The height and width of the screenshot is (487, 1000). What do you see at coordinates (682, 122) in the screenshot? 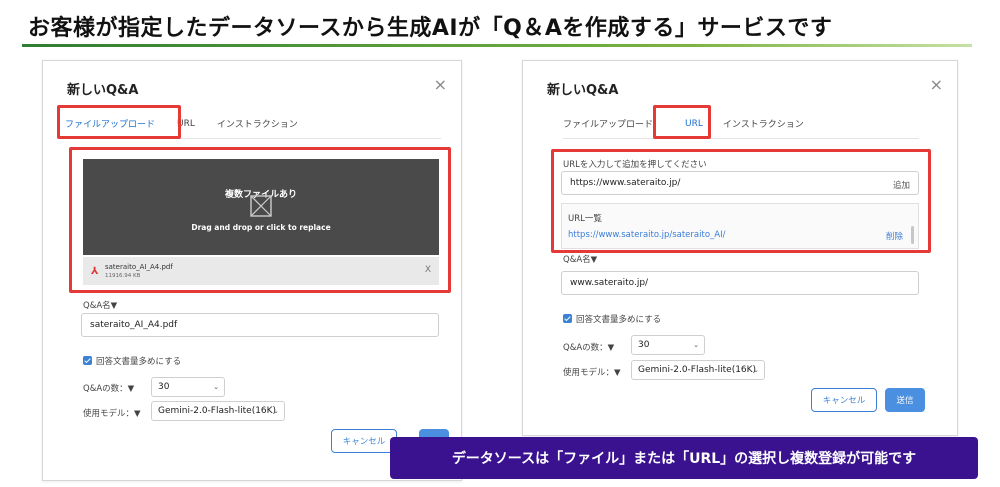
I see `highlight-box-url-tab` at bounding box center [682, 122].